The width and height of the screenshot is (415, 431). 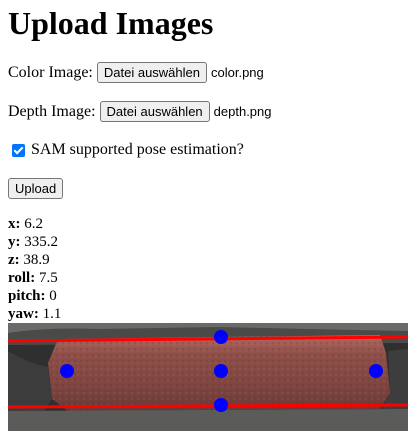 What do you see at coordinates (35, 314) in the screenshot?
I see `pose-yaw: yaw: 1.1` at bounding box center [35, 314].